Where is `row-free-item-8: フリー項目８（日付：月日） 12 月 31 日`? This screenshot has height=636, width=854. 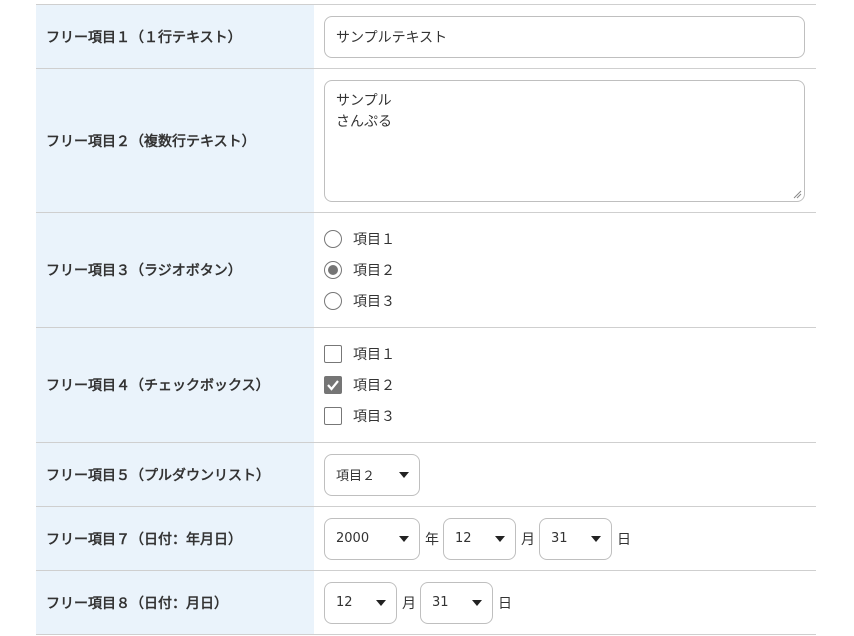
row-free-item-8: フリー項目８（日付：月日） 12 月 31 日 is located at coordinates (426, 603).